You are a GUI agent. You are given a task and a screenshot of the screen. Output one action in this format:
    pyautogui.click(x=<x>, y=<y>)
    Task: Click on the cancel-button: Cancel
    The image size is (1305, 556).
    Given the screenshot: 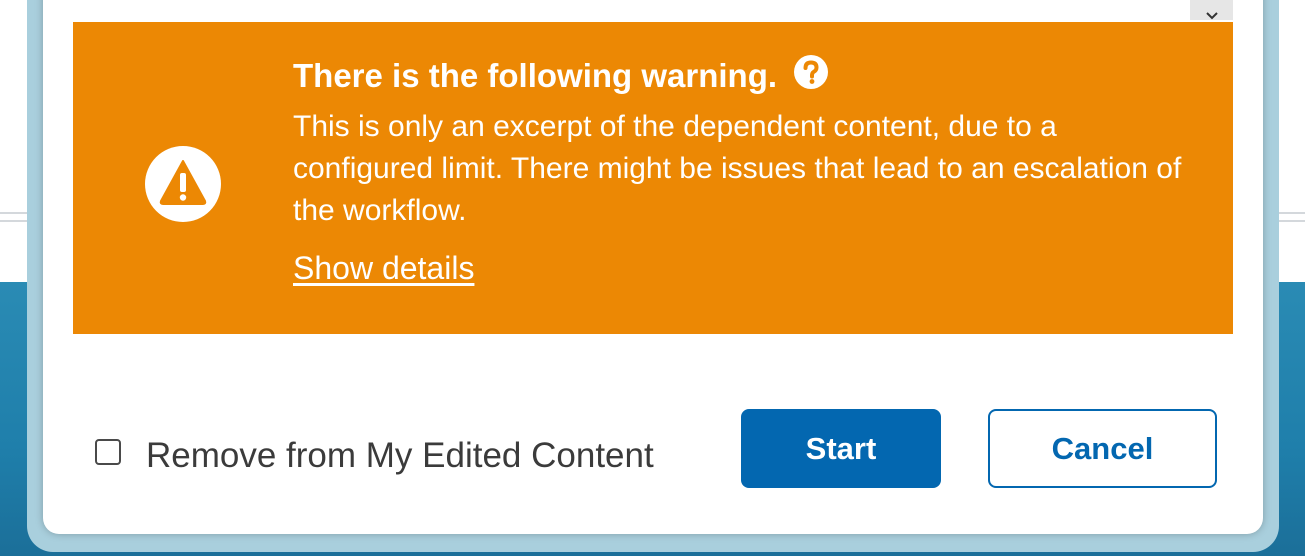 What is the action you would take?
    pyautogui.click(x=1102, y=448)
    